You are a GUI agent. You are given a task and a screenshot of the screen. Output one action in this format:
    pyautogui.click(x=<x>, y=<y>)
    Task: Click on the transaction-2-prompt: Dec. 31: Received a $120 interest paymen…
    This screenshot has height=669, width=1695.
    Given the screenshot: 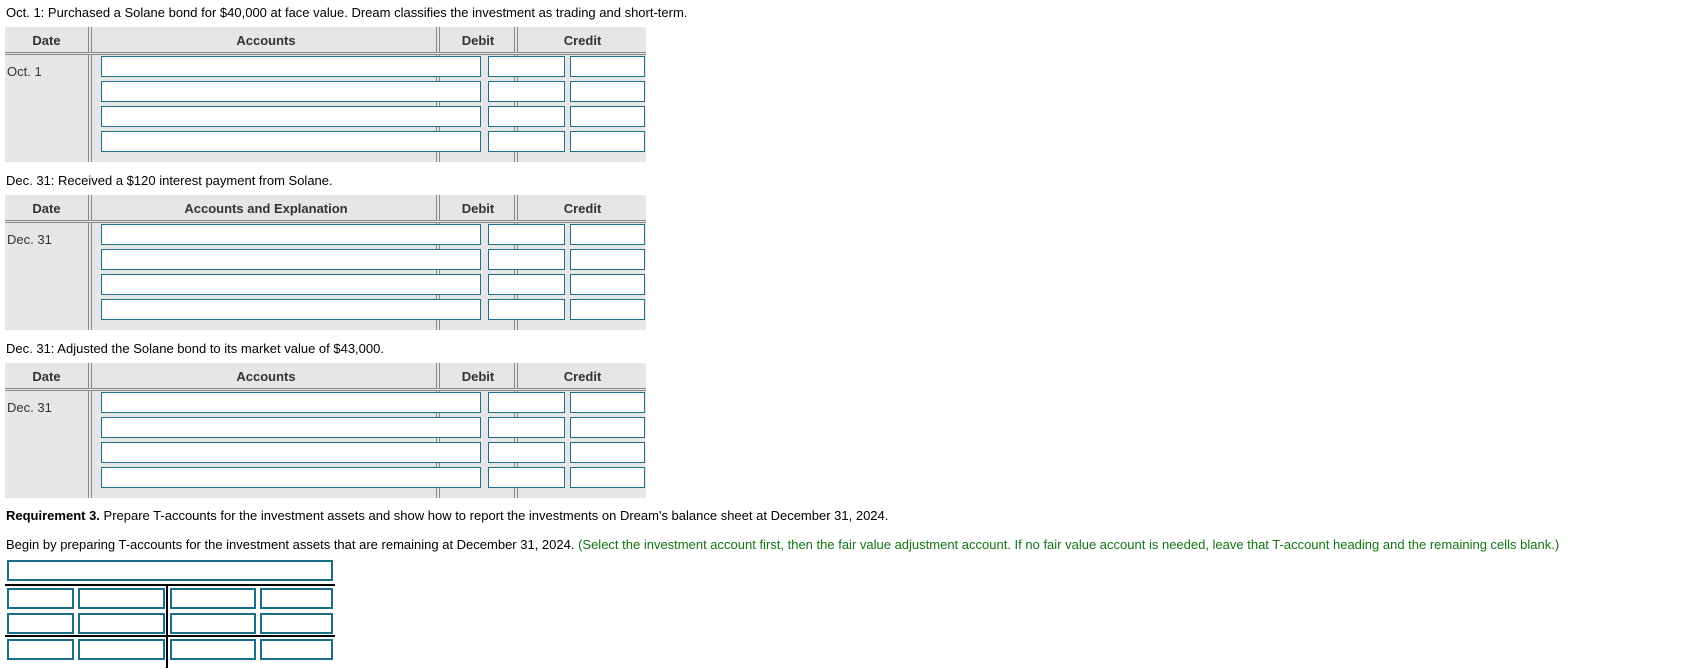 What is the action you would take?
    pyautogui.click(x=169, y=180)
    